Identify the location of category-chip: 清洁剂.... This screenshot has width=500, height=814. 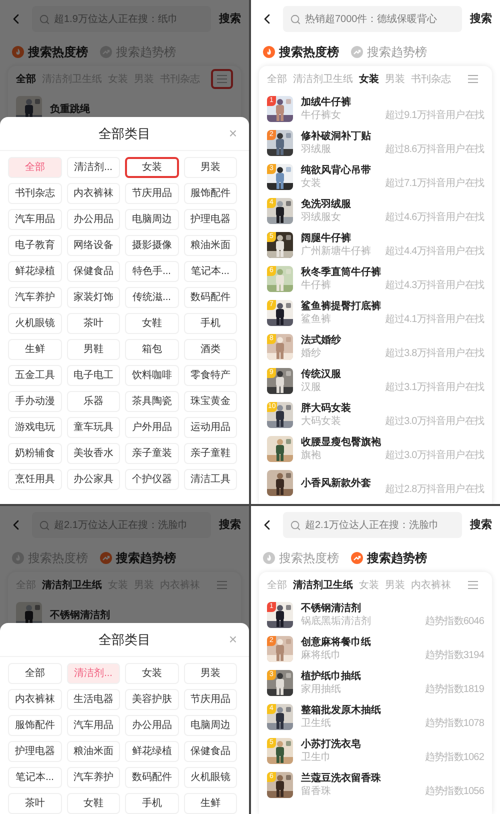
(93, 167).